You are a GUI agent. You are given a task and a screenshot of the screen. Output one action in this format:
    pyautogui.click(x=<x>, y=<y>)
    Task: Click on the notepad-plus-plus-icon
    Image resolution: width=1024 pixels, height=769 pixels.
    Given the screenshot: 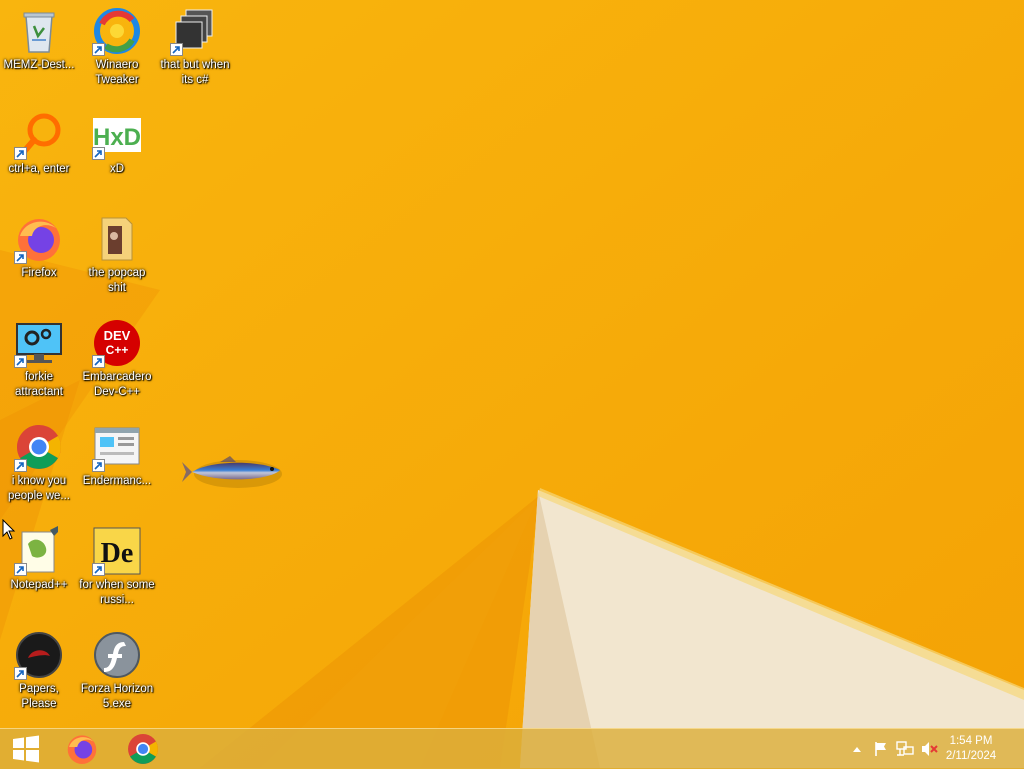 What is the action you would take?
    pyautogui.click(x=39, y=551)
    